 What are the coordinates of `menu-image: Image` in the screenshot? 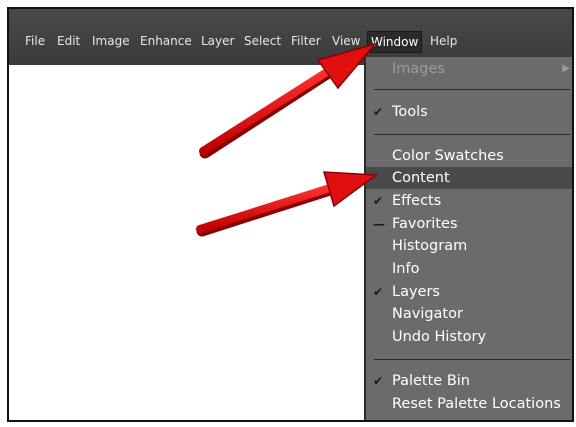 It's located at (111, 41).